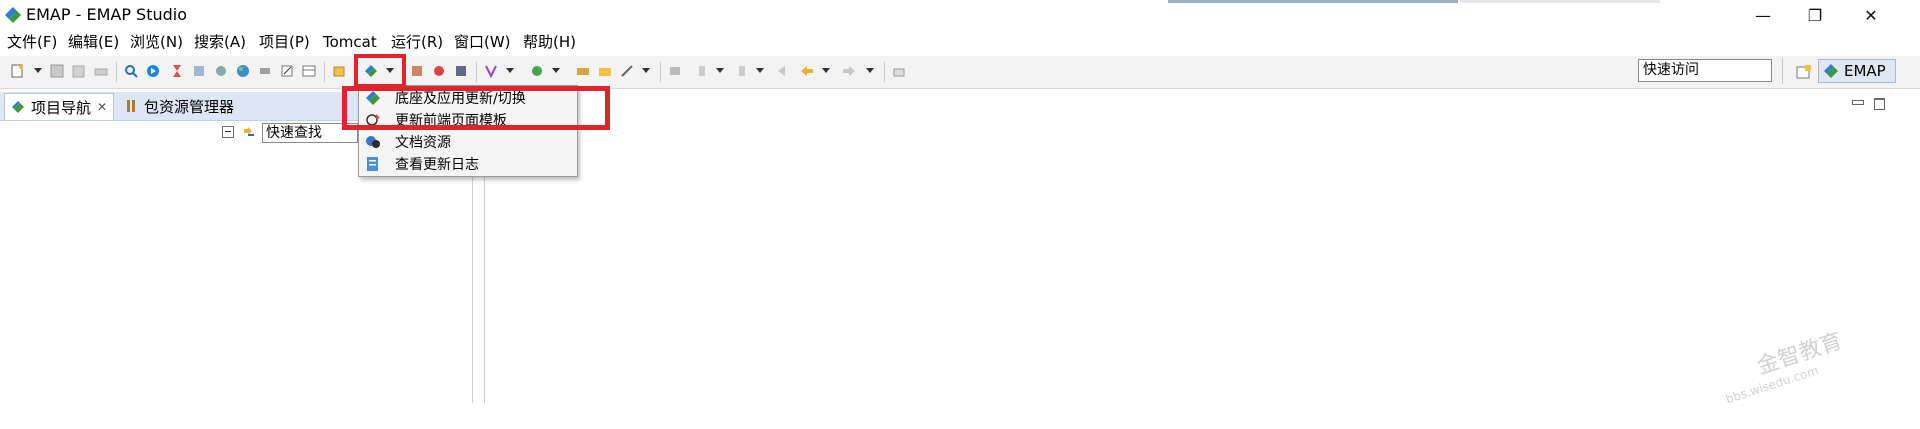 This screenshot has height=429, width=1920. I want to click on tab-project-navigator: 项目导航 ✕, so click(59, 106).